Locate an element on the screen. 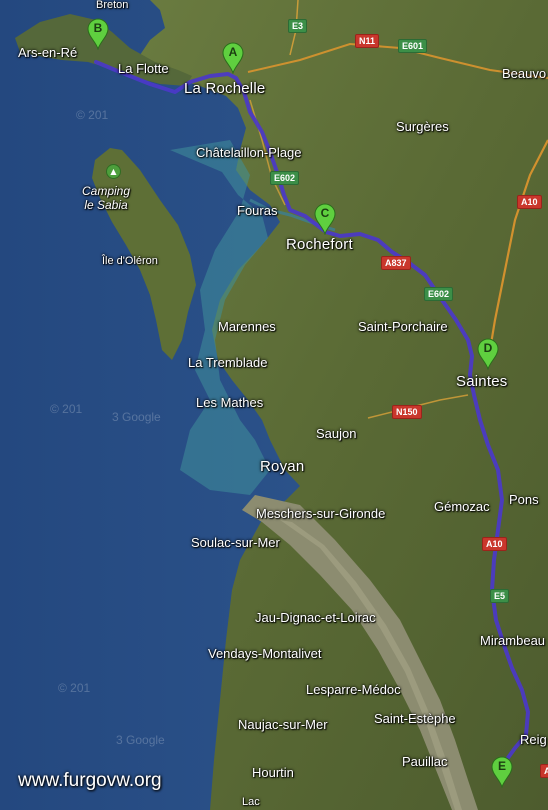 Image resolution: width=548 pixels, height=810 pixels. site-credit: www.furgovw.org is located at coordinates (90, 780).